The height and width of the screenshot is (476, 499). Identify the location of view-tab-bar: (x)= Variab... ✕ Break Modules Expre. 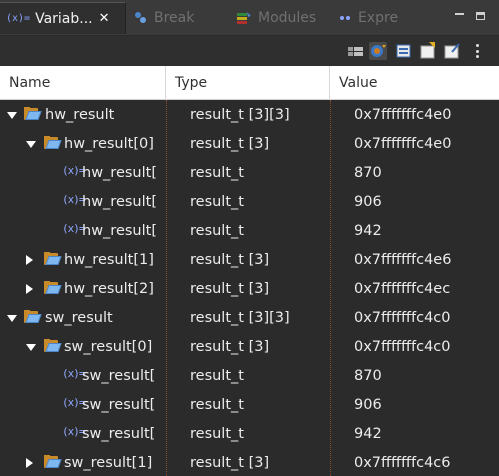
(249, 18).